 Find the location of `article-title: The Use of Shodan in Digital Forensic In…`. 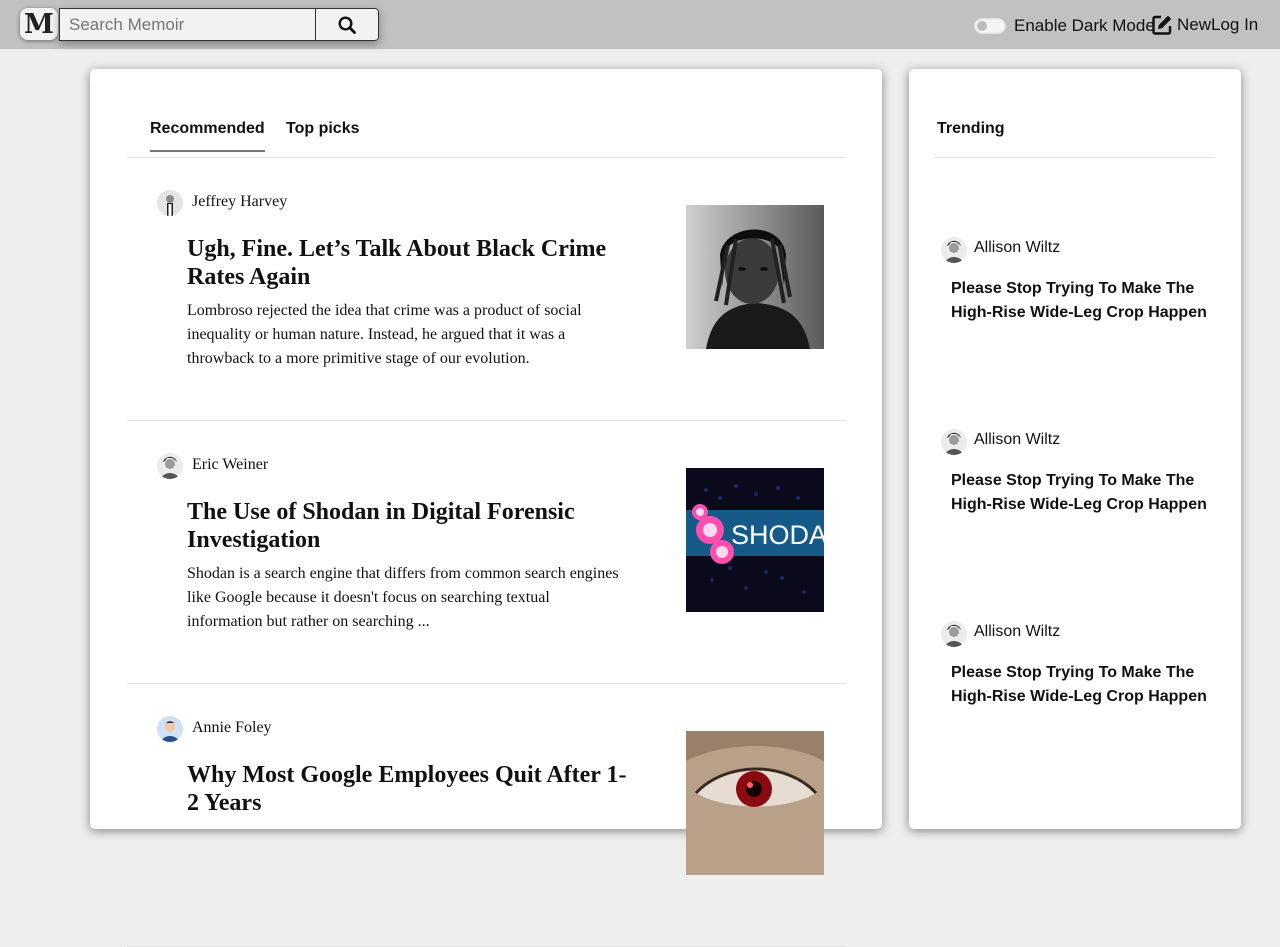

article-title: The Use of Shodan in Digital Forensic In… is located at coordinates (407, 526).